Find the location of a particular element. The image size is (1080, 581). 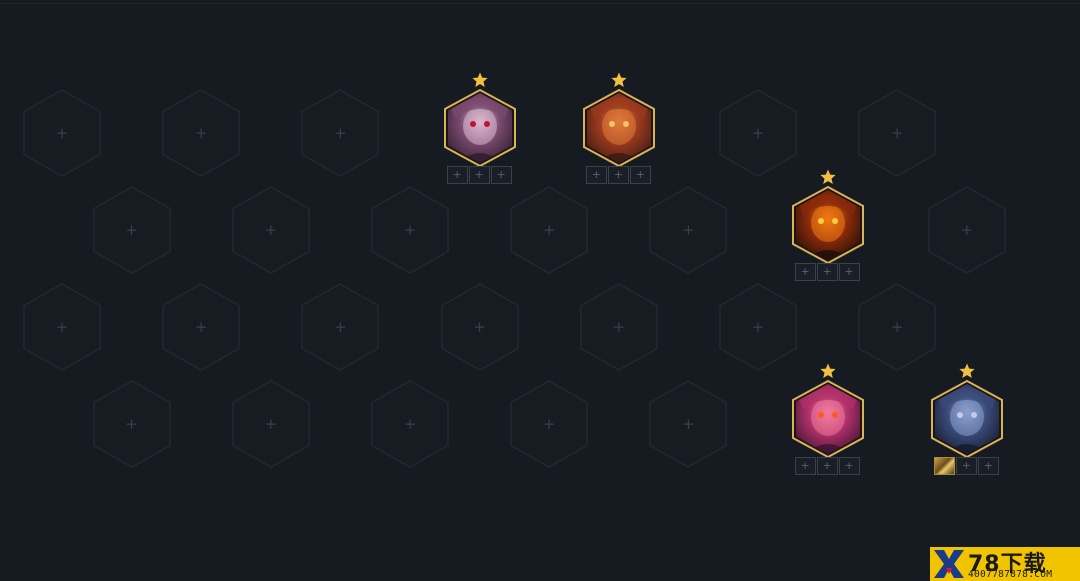

champ-knight: + + is located at coordinates (967, 419).